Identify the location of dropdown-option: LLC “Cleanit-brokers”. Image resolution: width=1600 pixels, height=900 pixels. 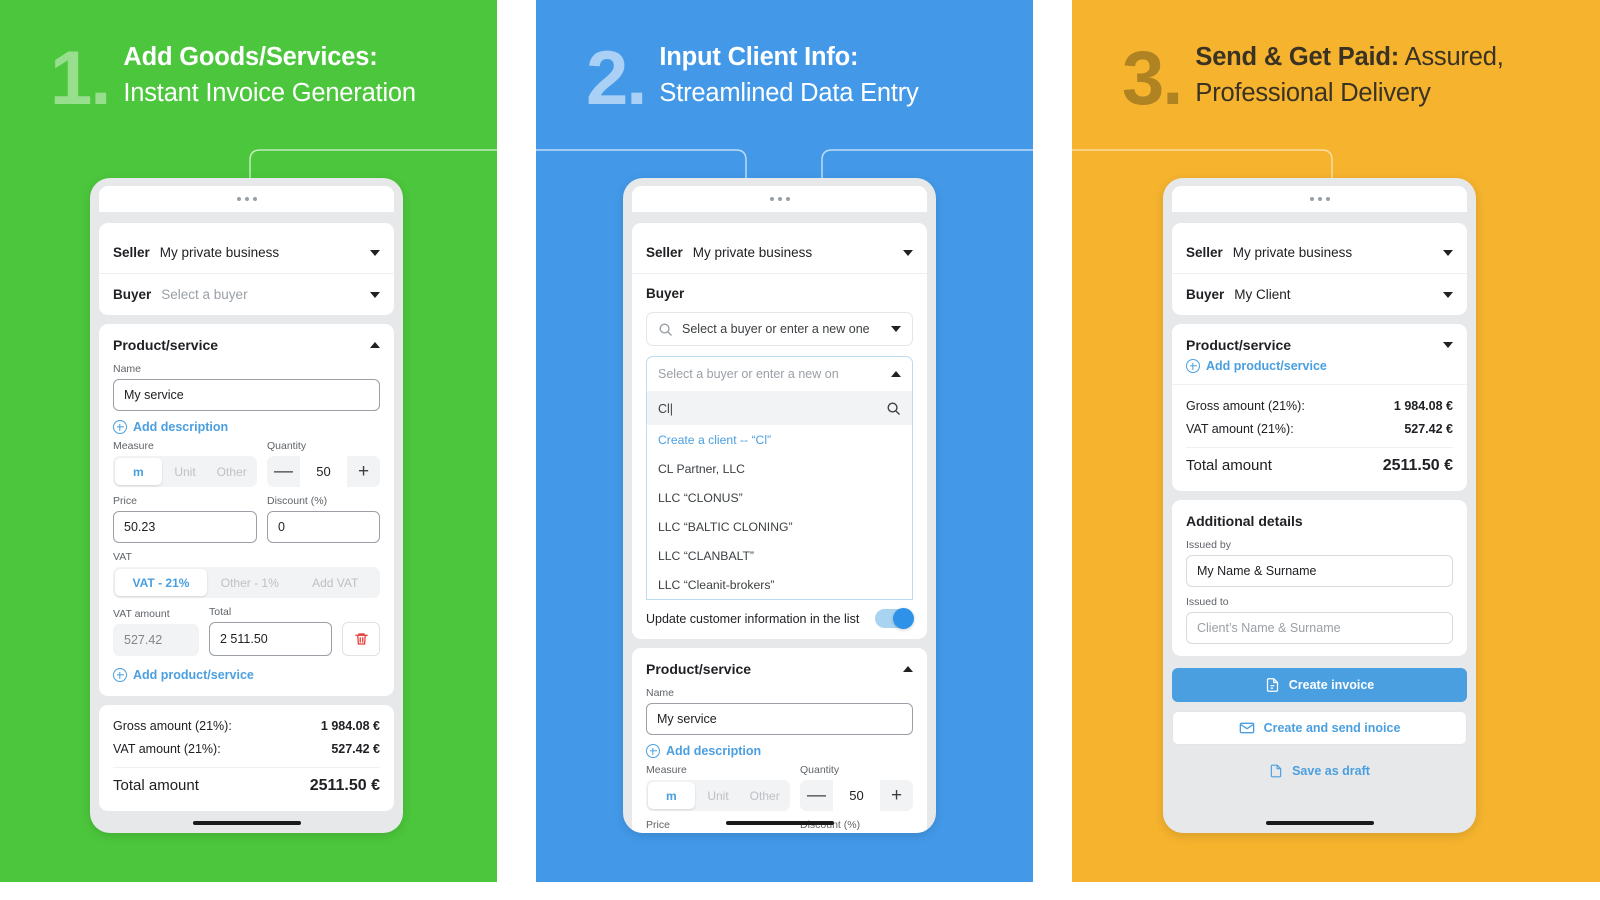
(779, 584).